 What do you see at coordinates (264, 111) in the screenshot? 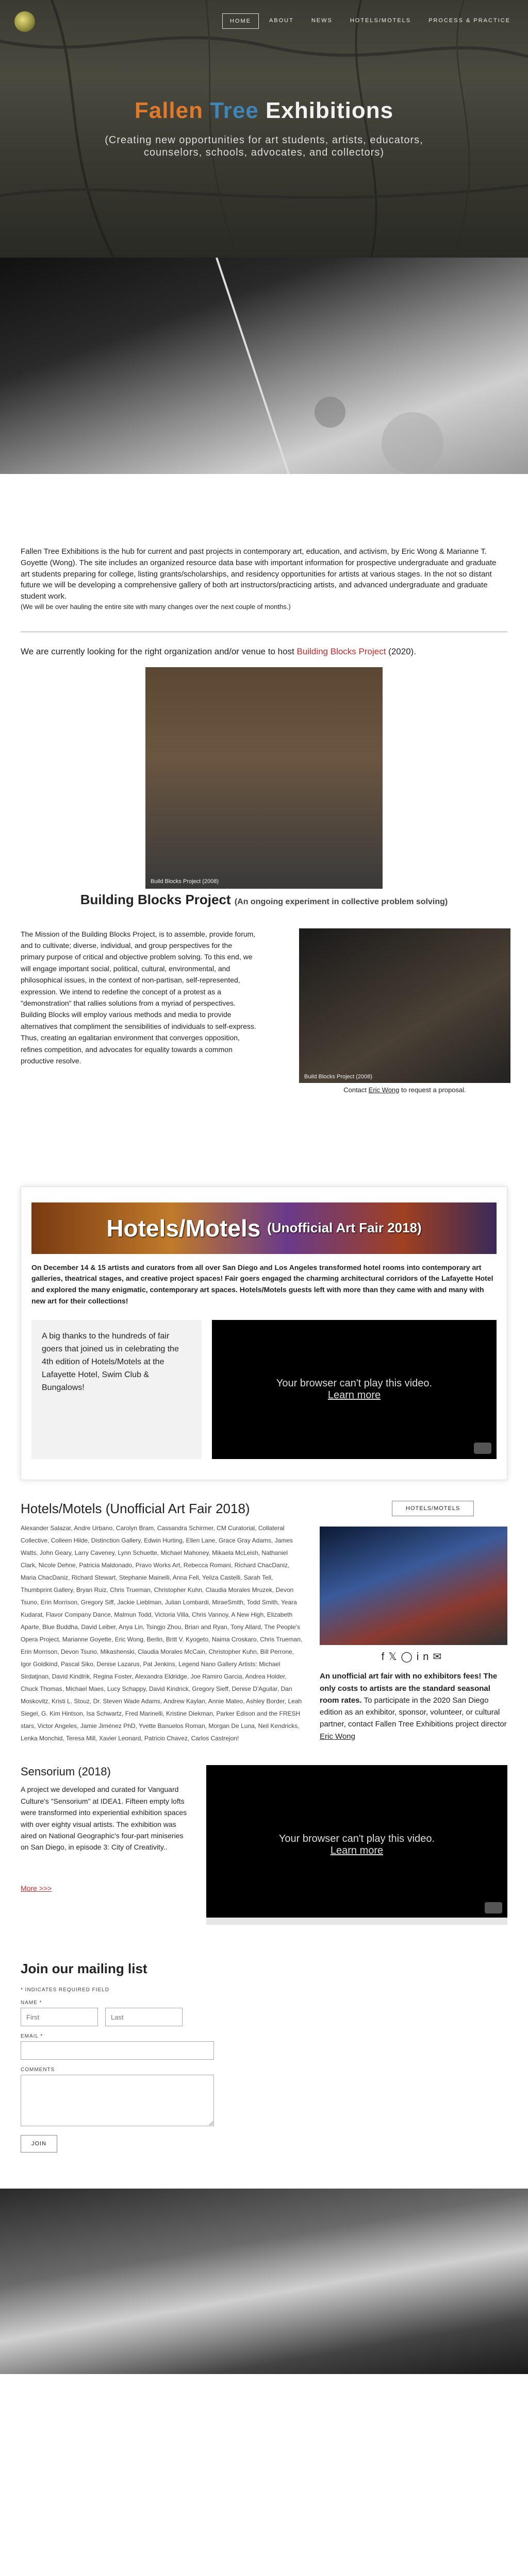
I see `page-title: Fallen Tree Exhibitions` at bounding box center [264, 111].